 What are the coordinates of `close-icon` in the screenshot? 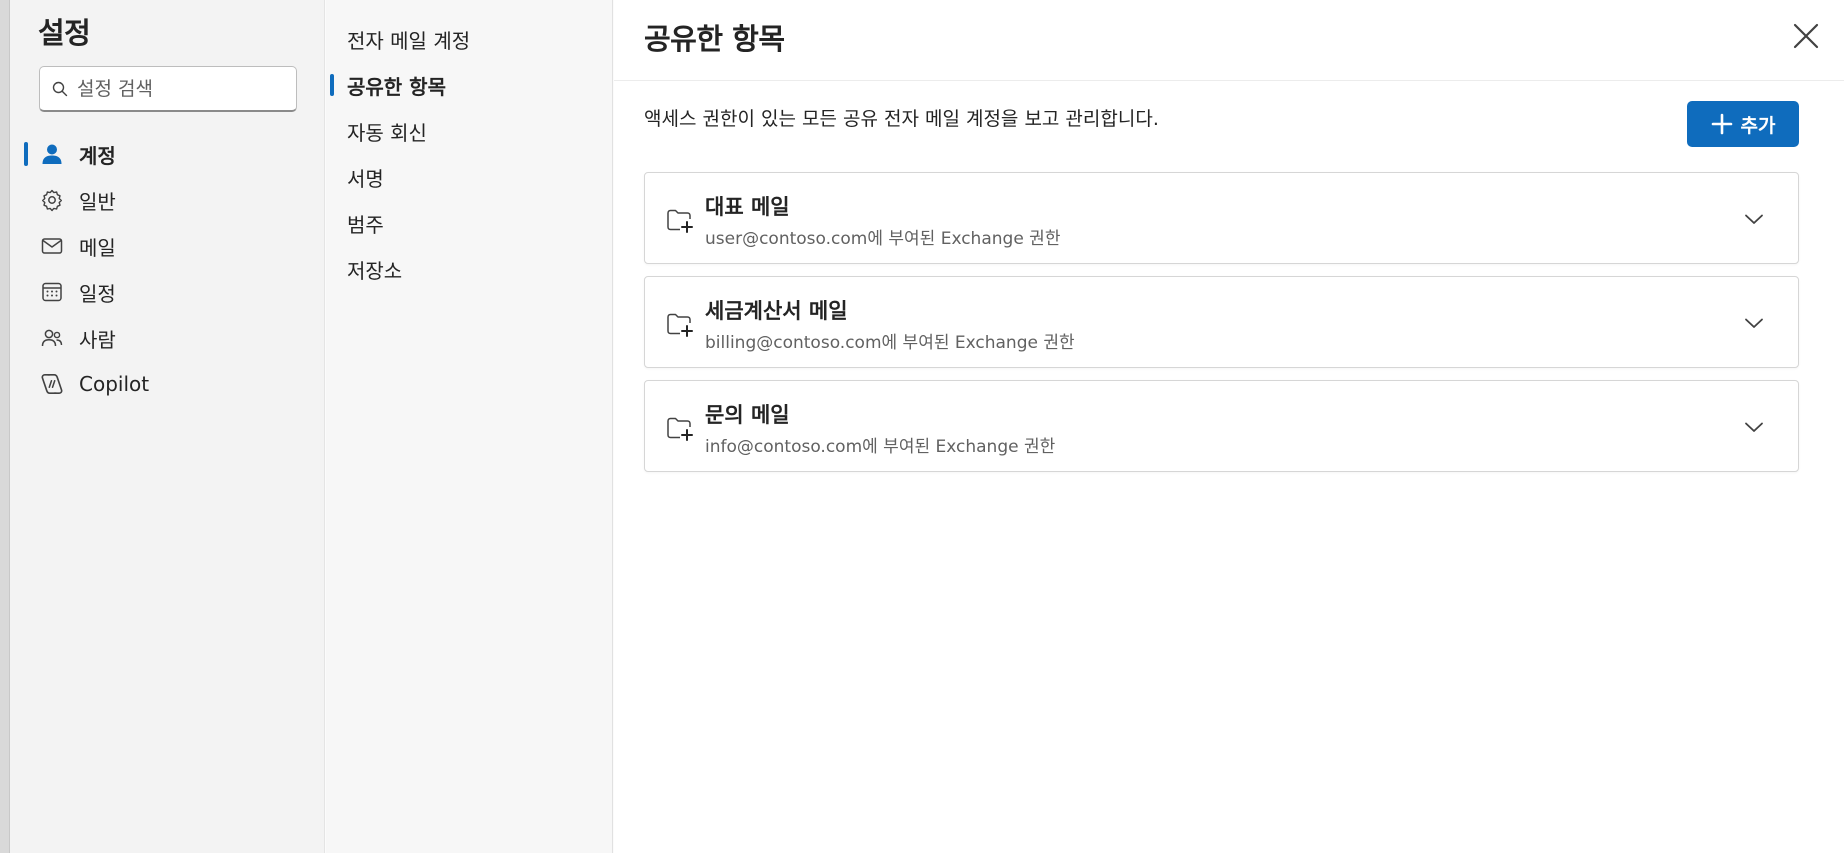 It's located at (1806, 36).